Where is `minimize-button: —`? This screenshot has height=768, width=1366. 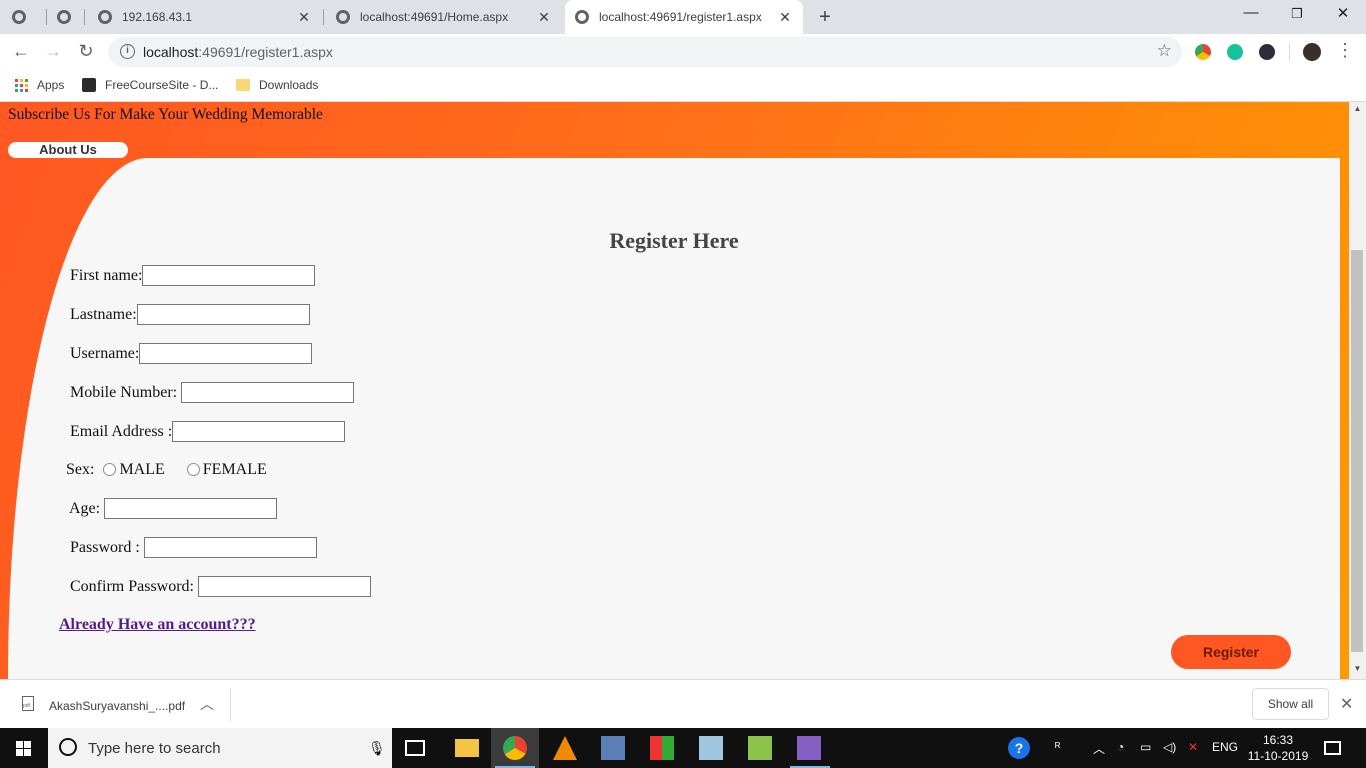 minimize-button: — is located at coordinates (1251, 12).